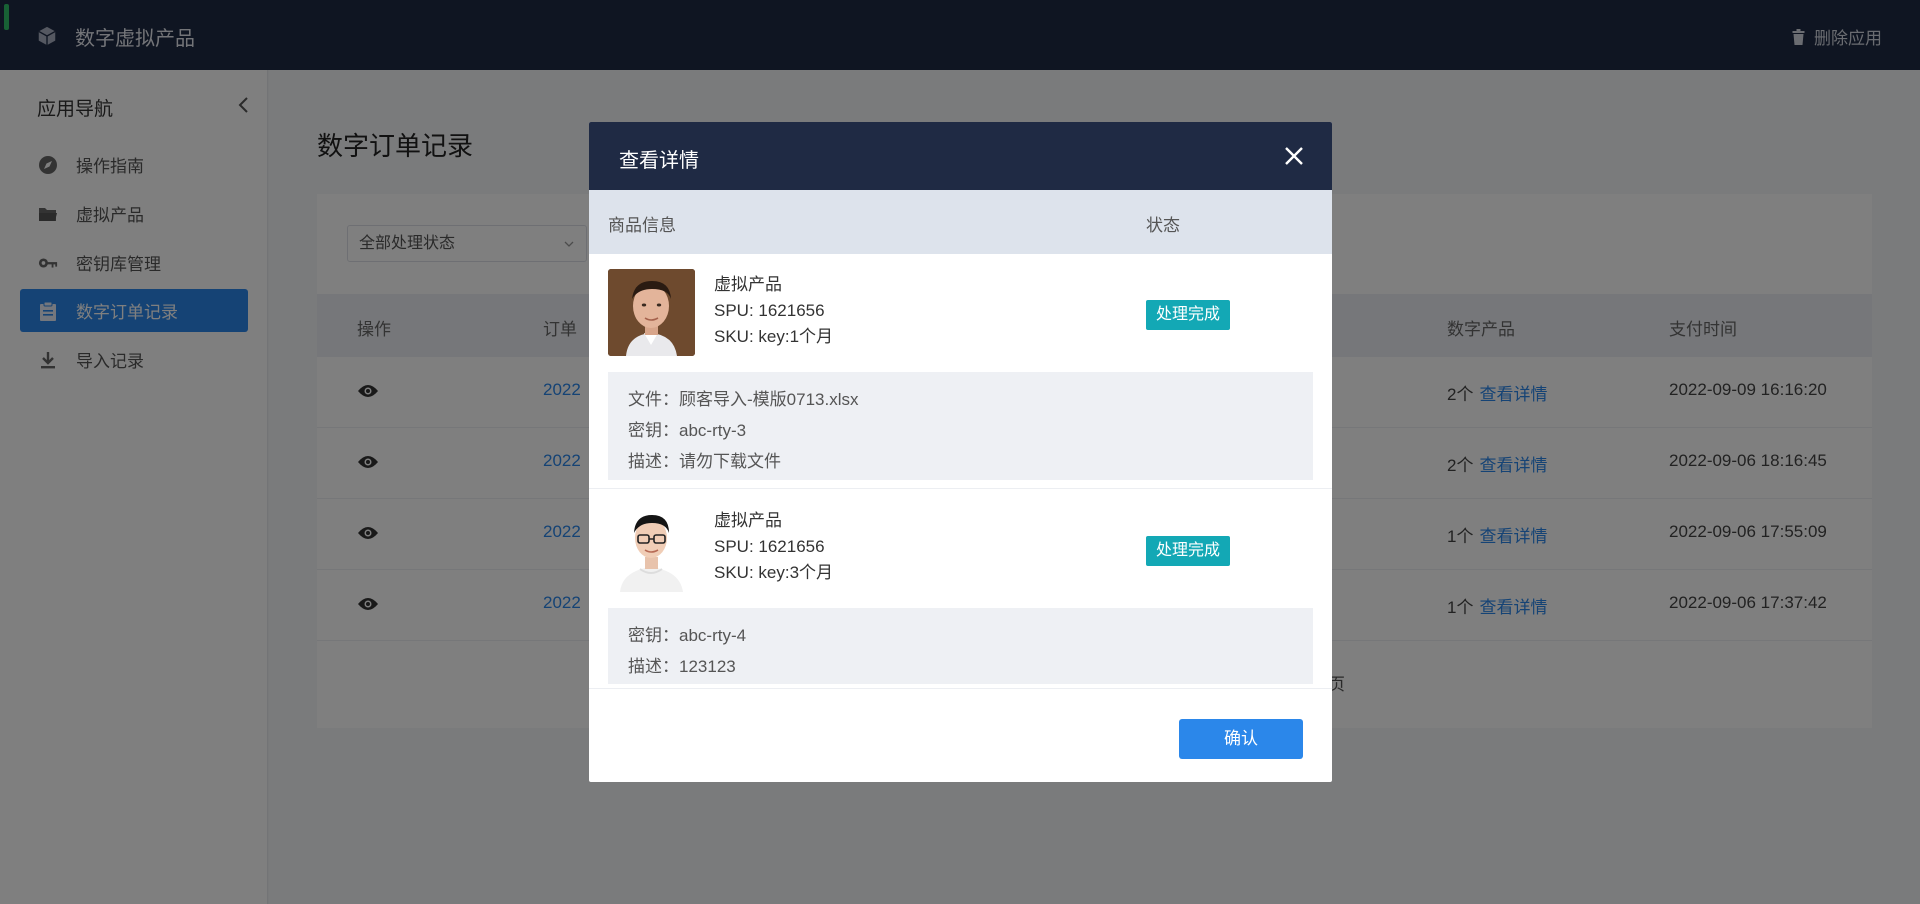 The image size is (1920, 904). I want to click on confirm-button: 确认, so click(1241, 739).